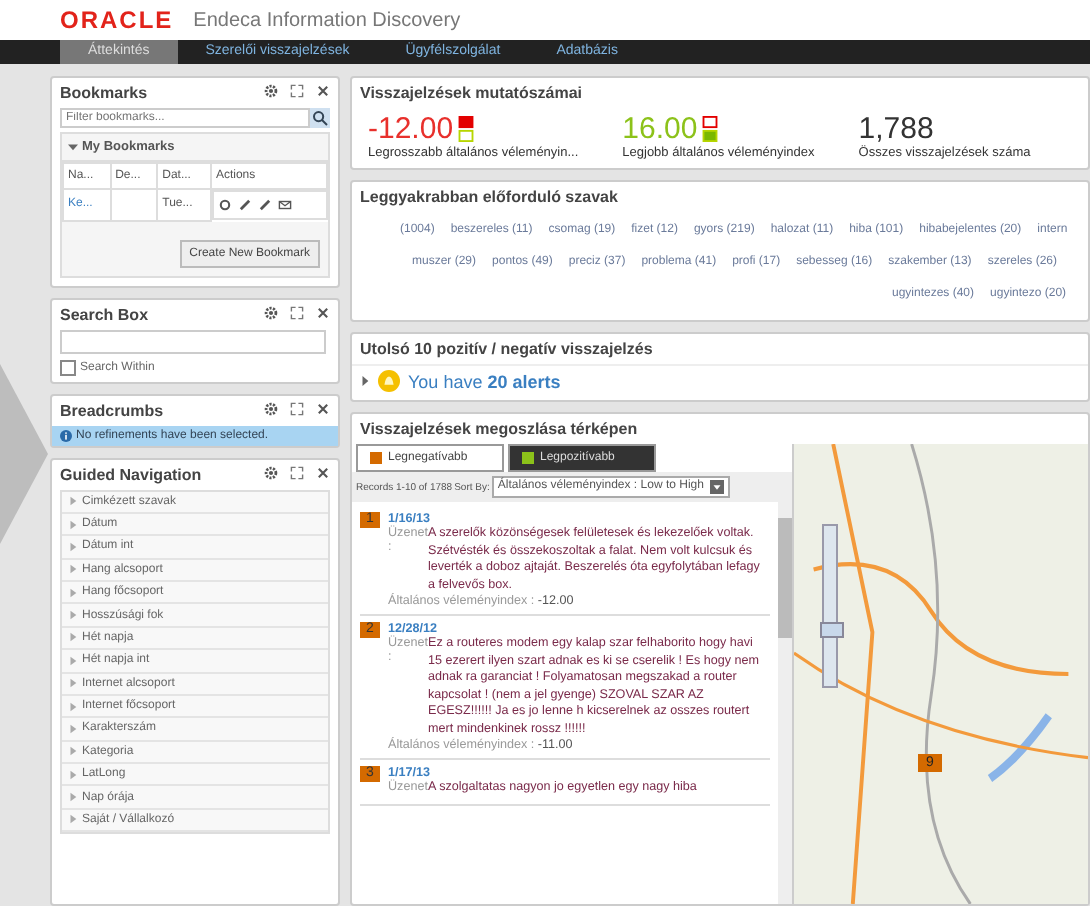 The image size is (1090, 906). What do you see at coordinates (117, 20) in the screenshot?
I see `oracle-logo: ORACLE` at bounding box center [117, 20].